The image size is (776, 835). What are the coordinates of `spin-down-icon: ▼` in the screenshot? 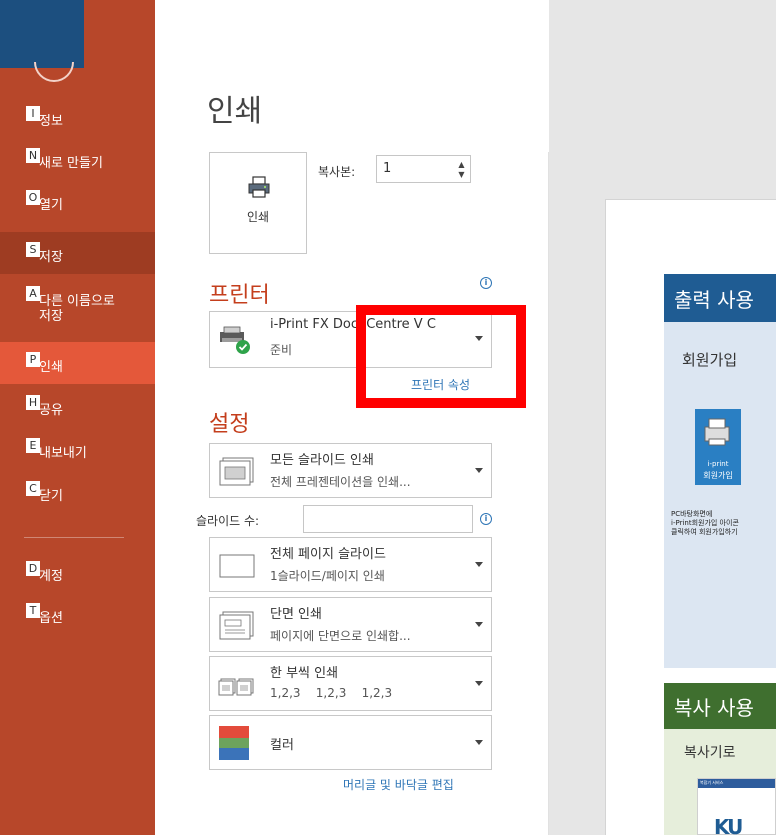 It's located at (461, 174).